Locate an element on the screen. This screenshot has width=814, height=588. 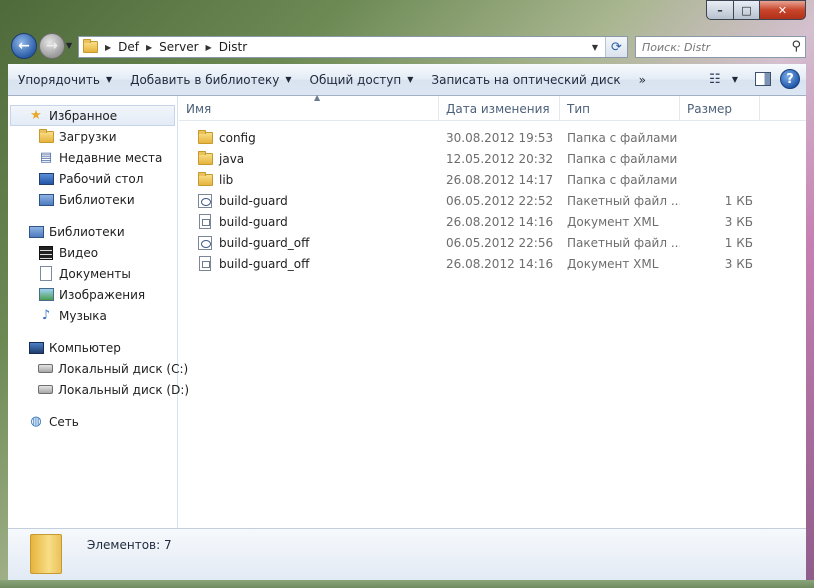
column-header-date: Дата изменения is located at coordinates (499, 108).